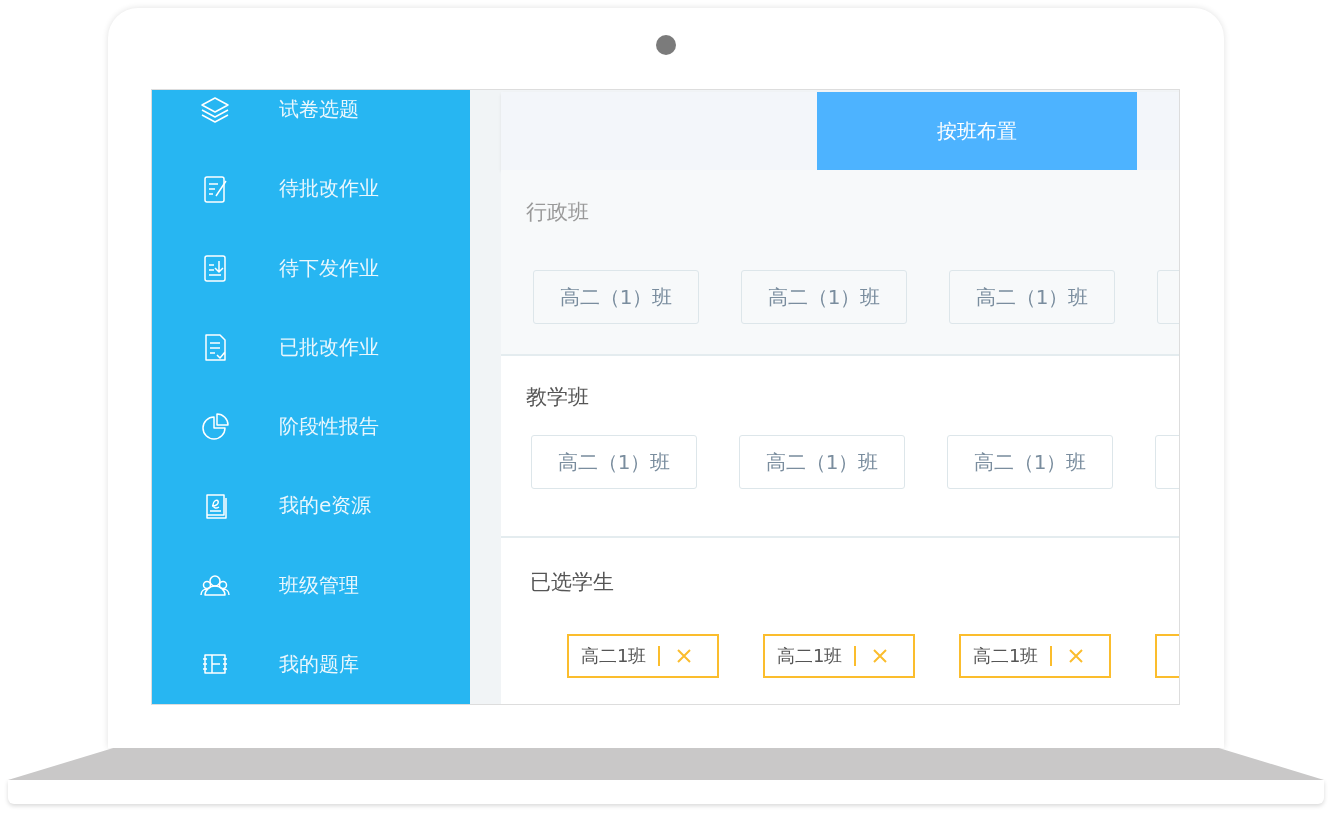 The height and width of the screenshot is (821, 1332). I want to click on sidebar-item: 待批改作业, so click(311, 189).